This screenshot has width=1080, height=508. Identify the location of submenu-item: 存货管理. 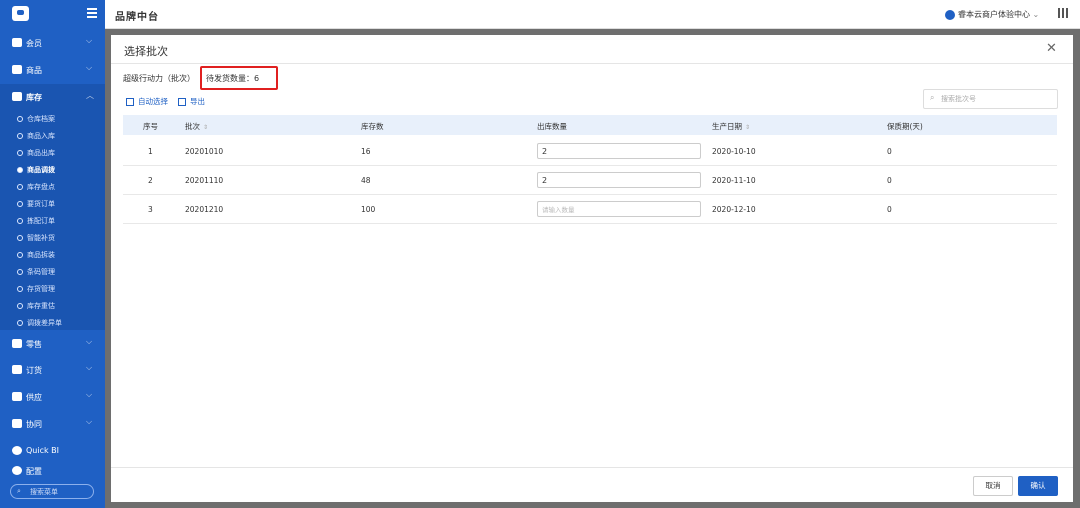
(36, 289).